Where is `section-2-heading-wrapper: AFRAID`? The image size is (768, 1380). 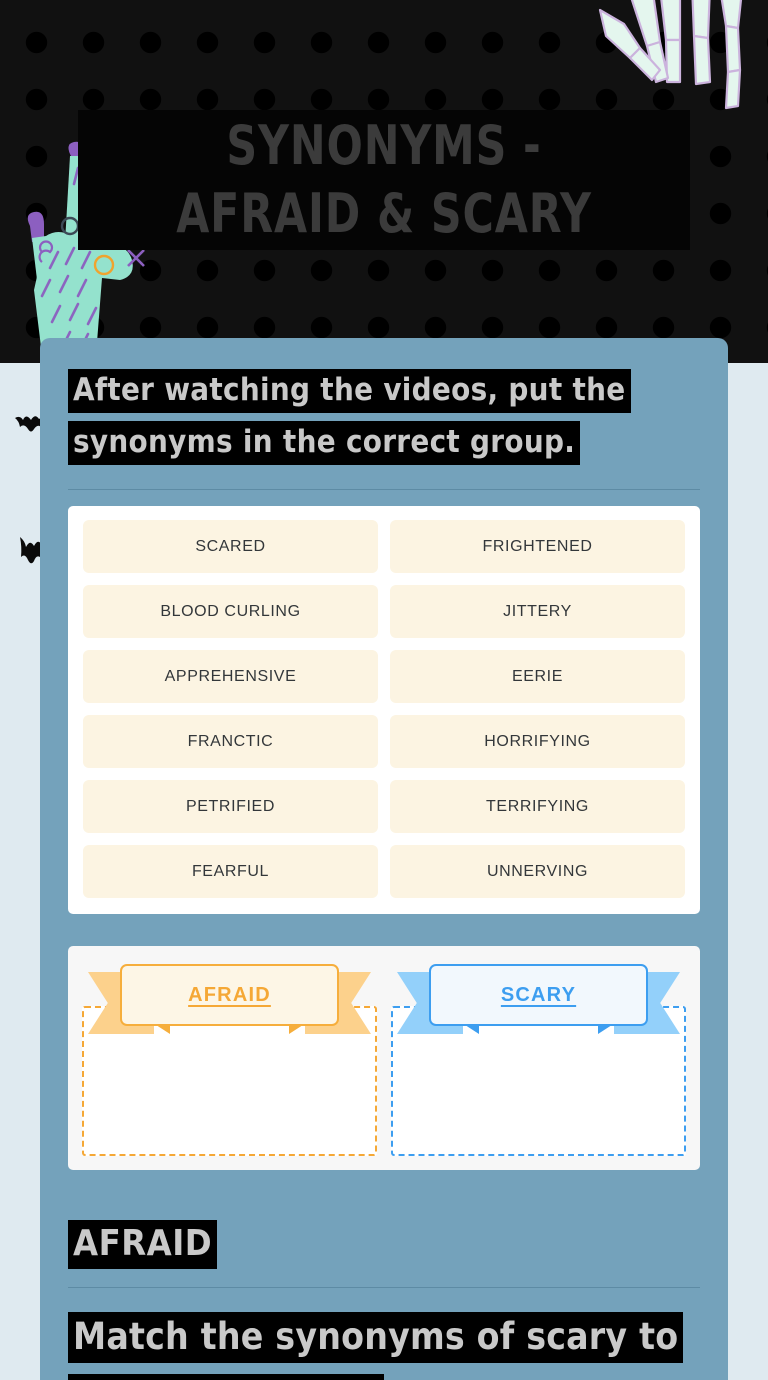 section-2-heading-wrapper: AFRAID is located at coordinates (384, 1244).